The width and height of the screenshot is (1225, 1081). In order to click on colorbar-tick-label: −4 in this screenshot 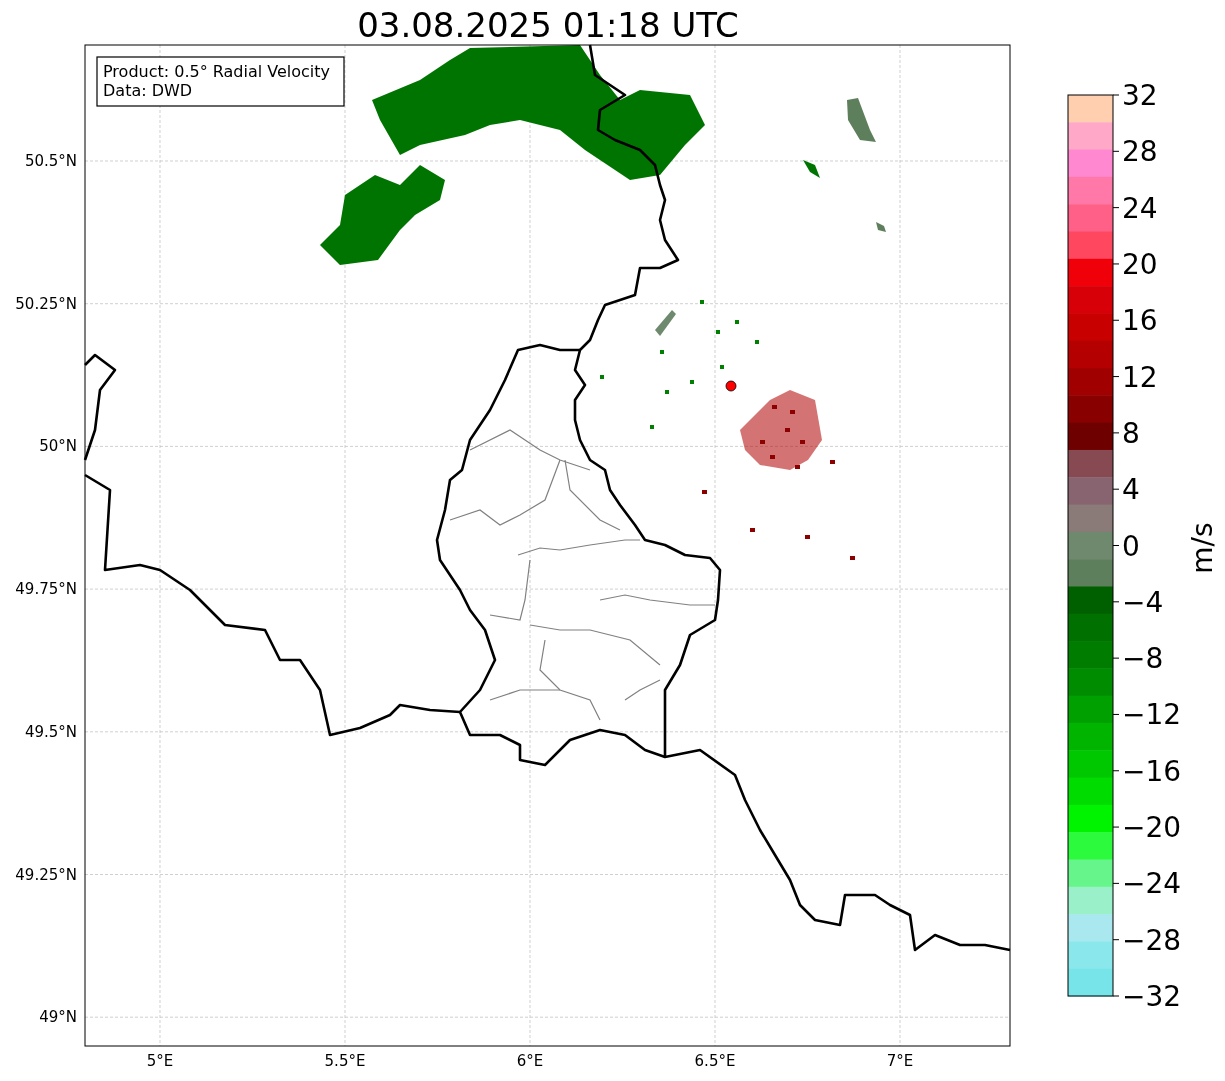, I will do `click(1143, 602)`.